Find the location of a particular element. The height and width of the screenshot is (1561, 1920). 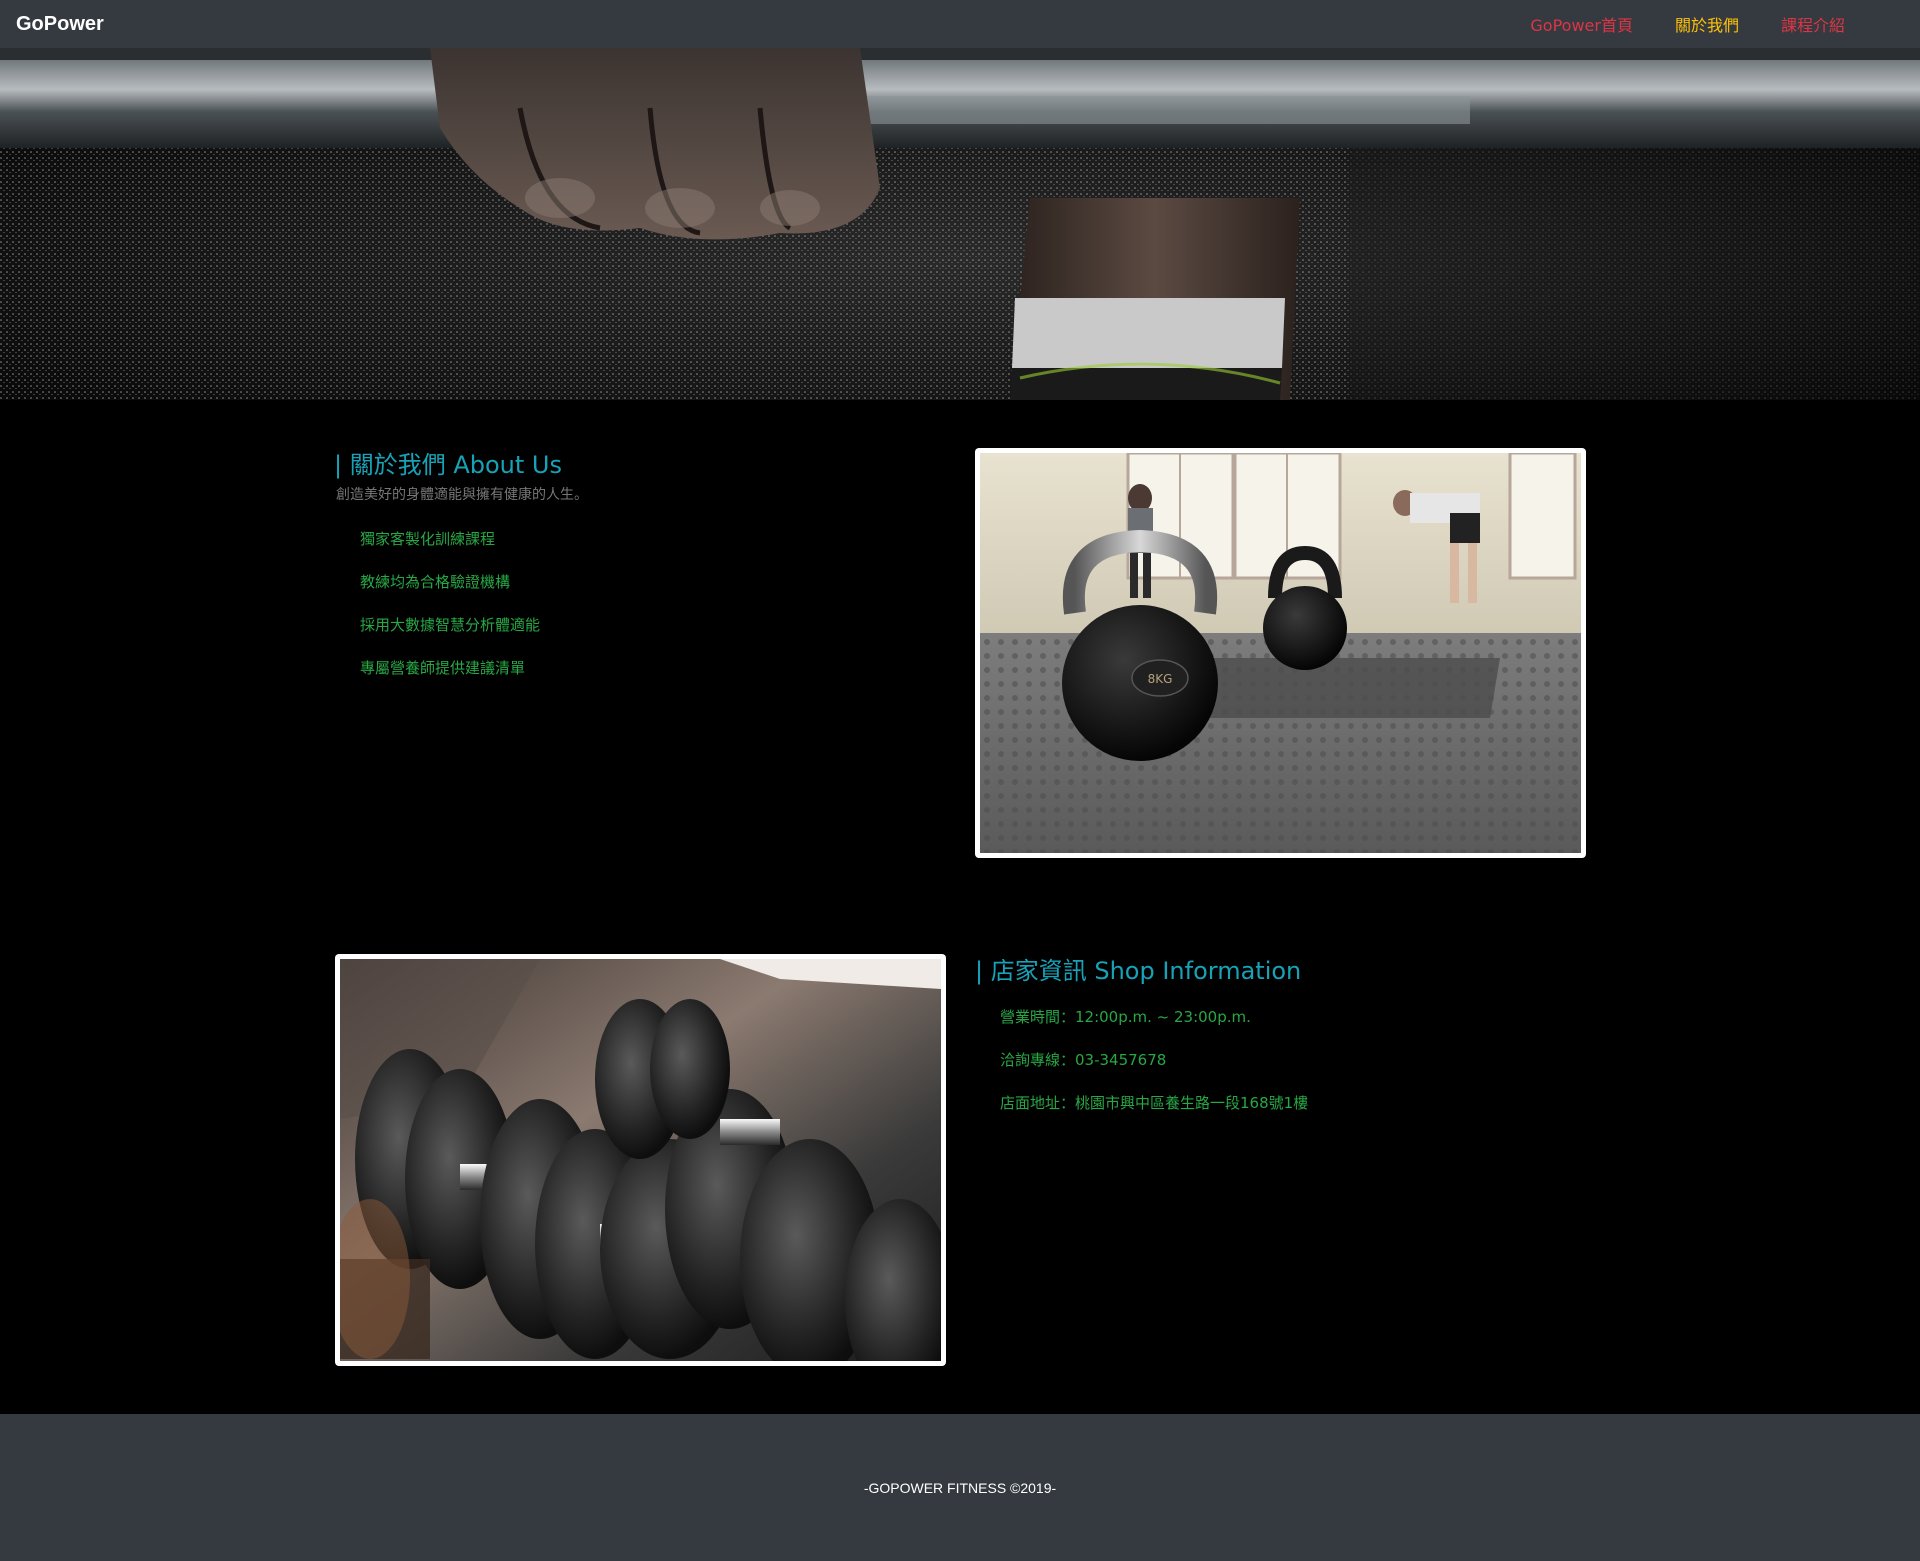

nav-item-courses: 課程介紹 is located at coordinates (1813, 24).